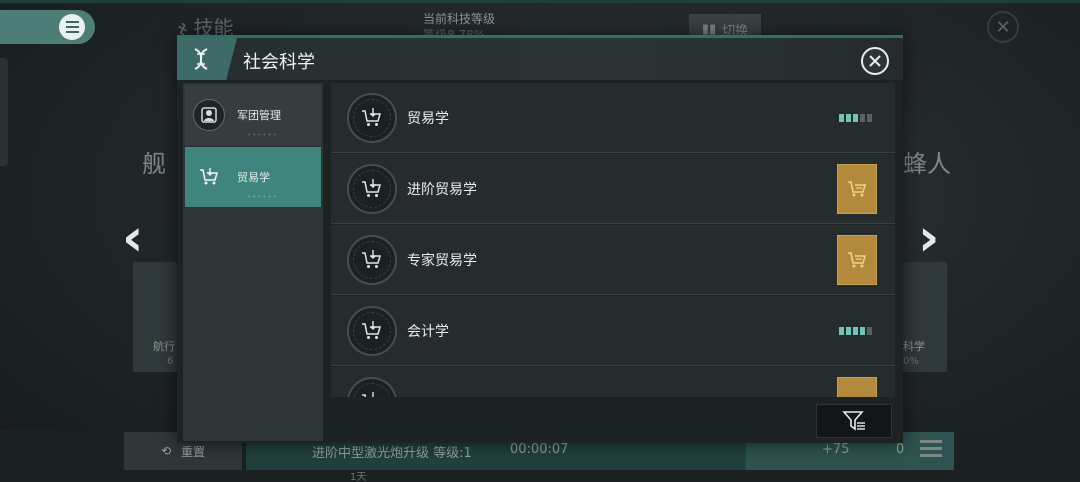 The height and width of the screenshot is (482, 1080). Describe the element at coordinates (193, 451) in the screenshot. I see `reset-label: 重置` at that location.